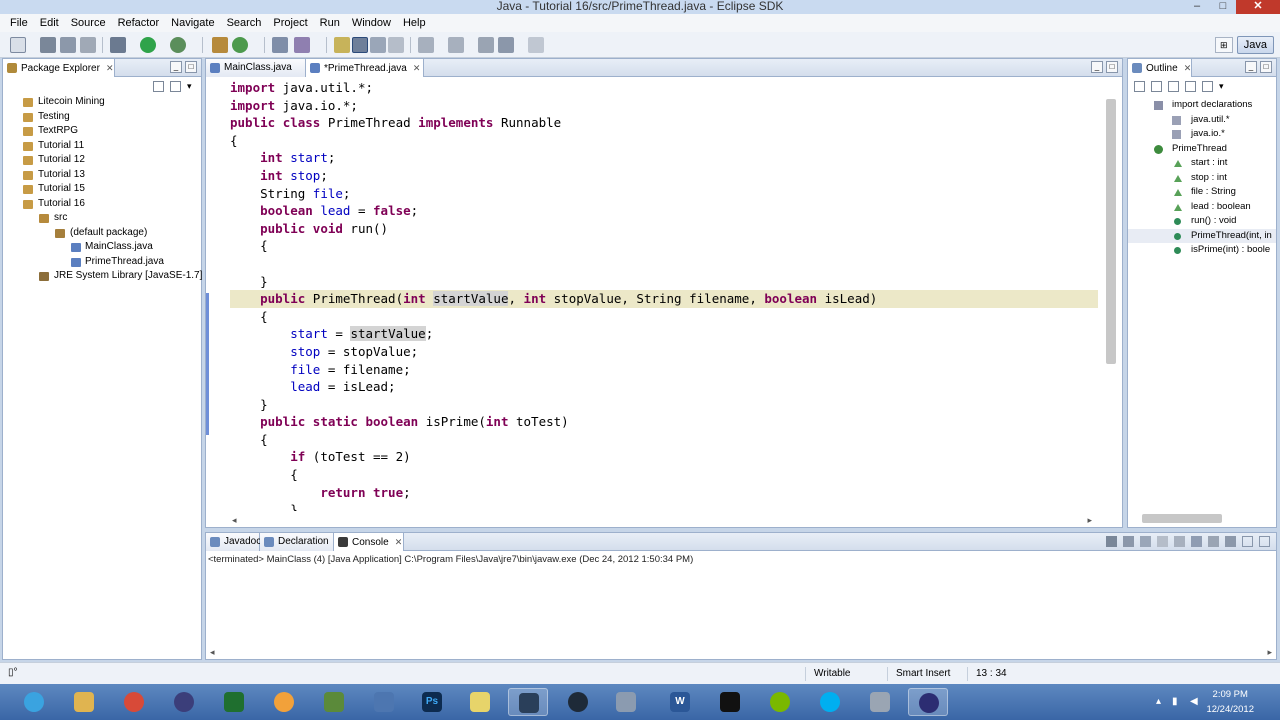  Describe the element at coordinates (1224, 86) in the screenshot. I see `view-menu-icon: ▾` at that location.